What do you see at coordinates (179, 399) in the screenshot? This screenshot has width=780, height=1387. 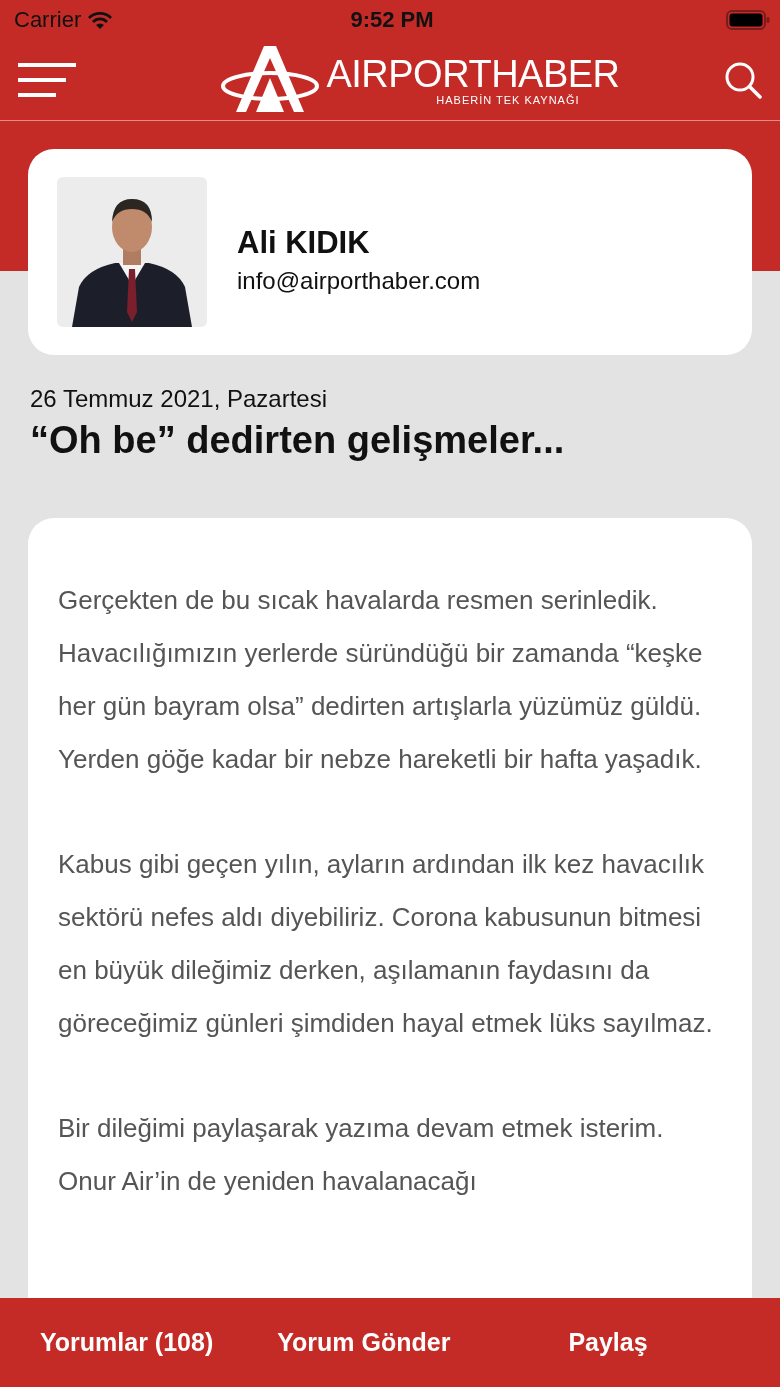 I see `article-date: 26 Temmuz 2021, Pazartesi` at bounding box center [179, 399].